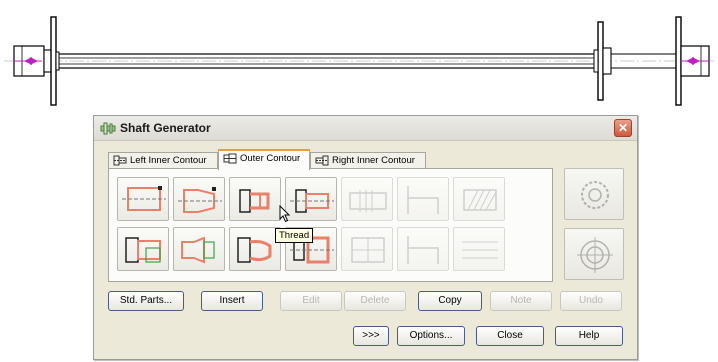  Describe the element at coordinates (53, 61) in the screenshot. I see `left-flange` at that location.